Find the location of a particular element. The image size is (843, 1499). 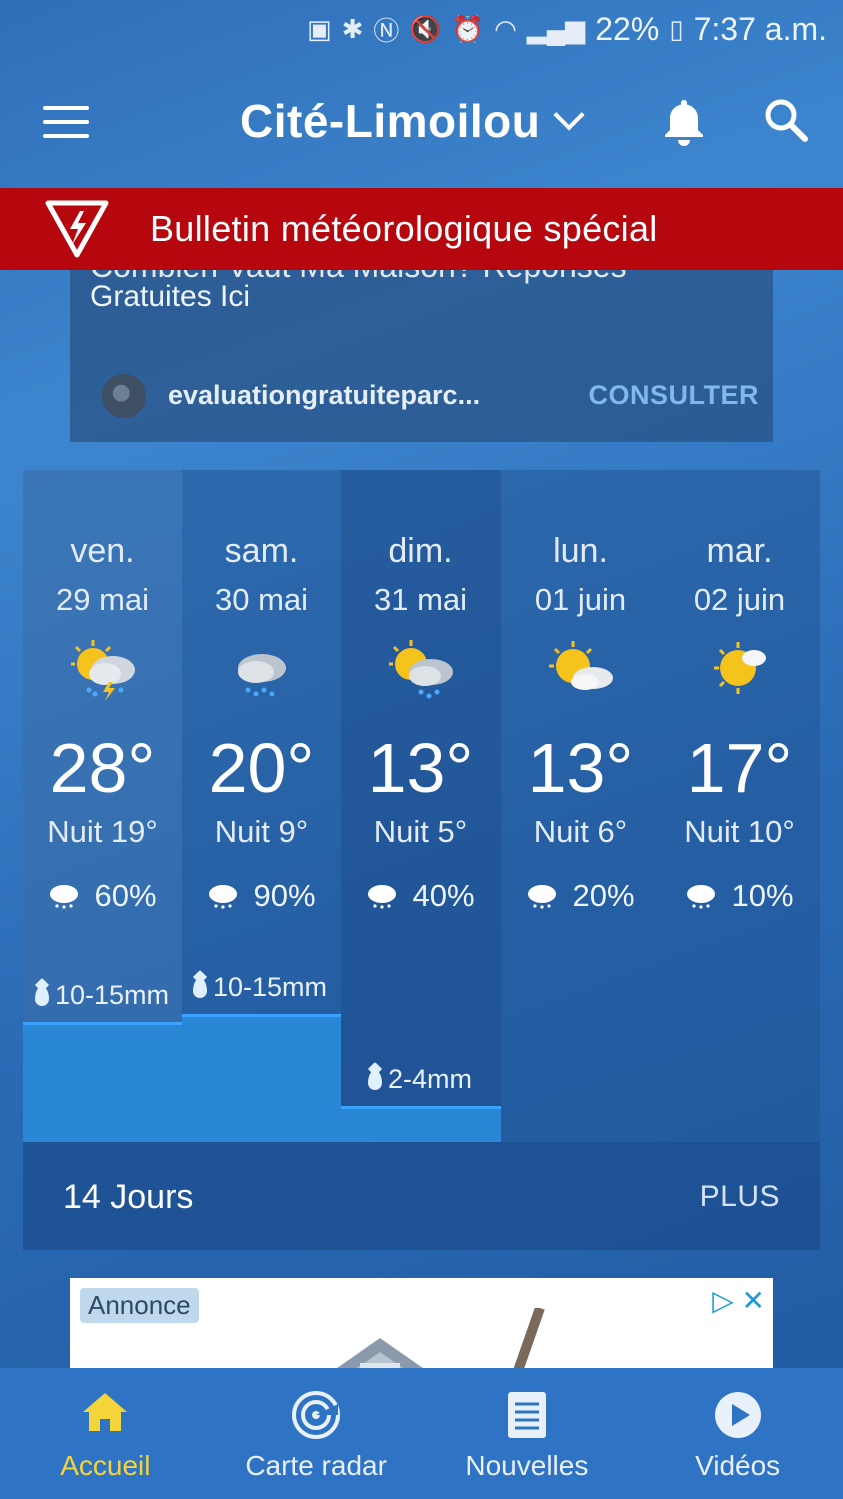

ad-badge: Annonce is located at coordinates (139, 1305).